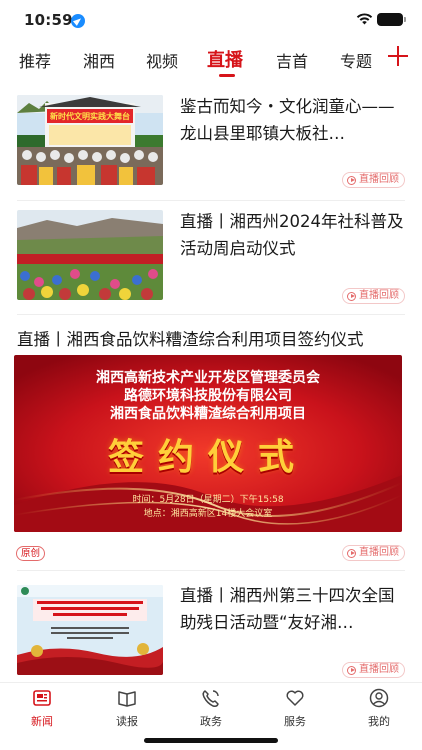  What do you see at coordinates (90, 140) in the screenshot?
I see `thumbnail-stage-event: 新时代文明实践大舞台` at bounding box center [90, 140].